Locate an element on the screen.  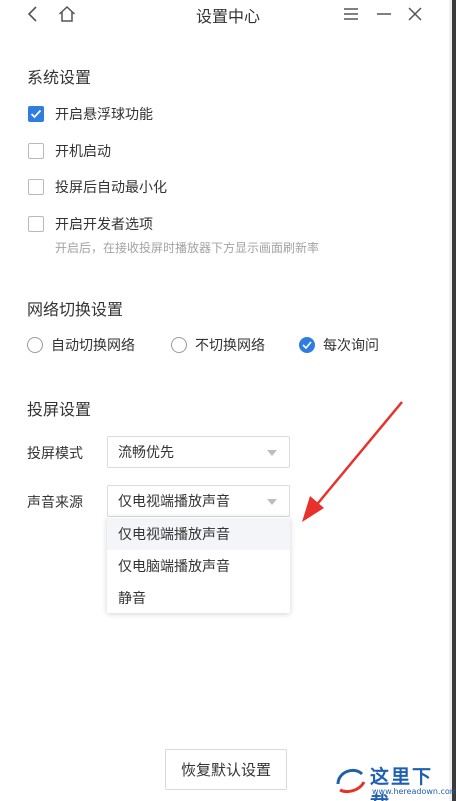
annotation-arrow is located at coordinates (352, 461).